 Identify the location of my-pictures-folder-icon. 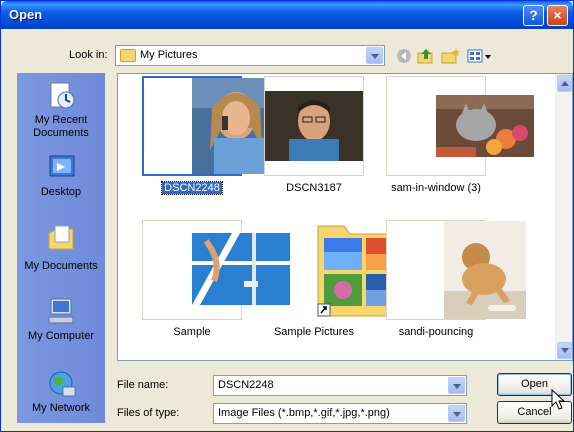
(128, 55).